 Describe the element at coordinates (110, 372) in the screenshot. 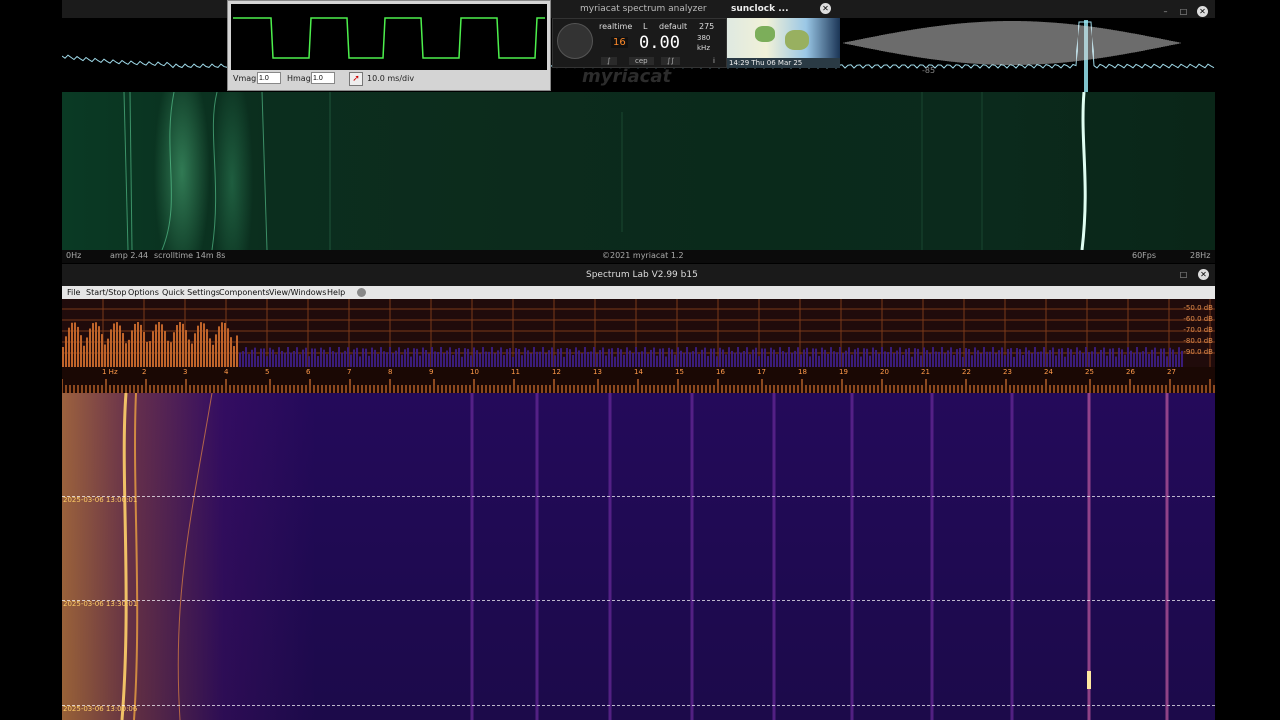

I see `axis-label-first: 1 Hz` at that location.